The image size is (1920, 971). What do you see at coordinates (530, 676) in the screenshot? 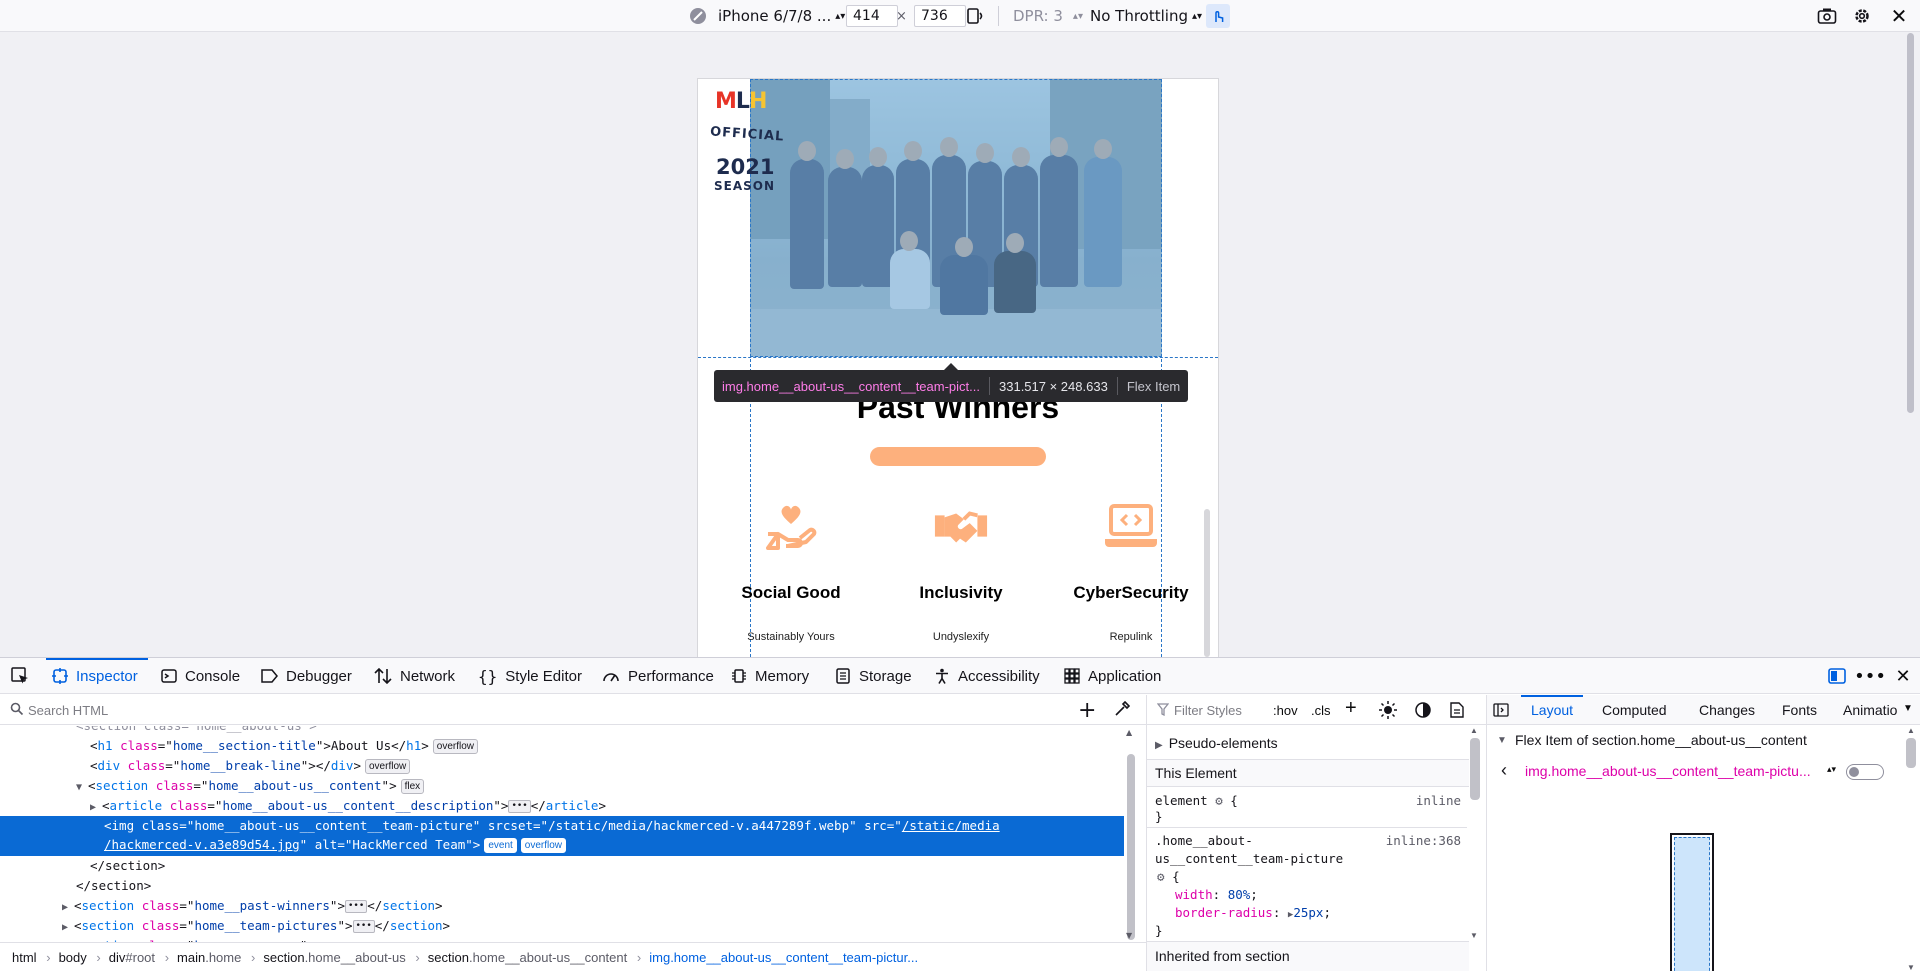
I see `tab-style-editor: {} Style Editor` at bounding box center [530, 676].